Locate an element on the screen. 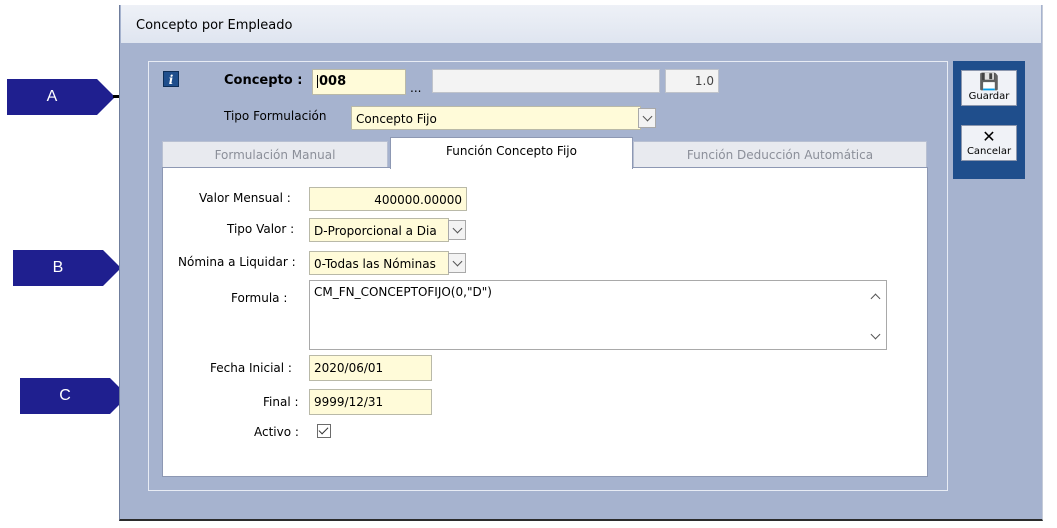  tipo-valor-value: D-Proporcional a Dia is located at coordinates (375, 231).